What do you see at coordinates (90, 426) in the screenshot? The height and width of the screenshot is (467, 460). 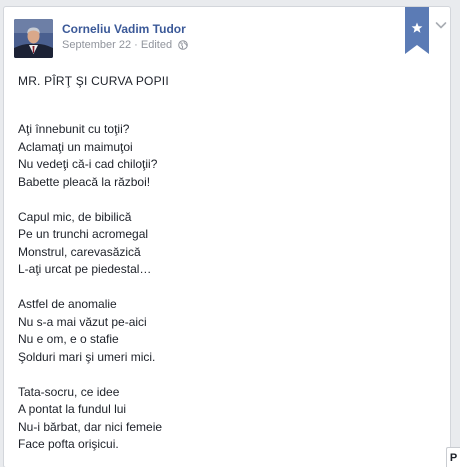 I see `poem-line: Nu-i bărbat, dar nici femeie` at bounding box center [90, 426].